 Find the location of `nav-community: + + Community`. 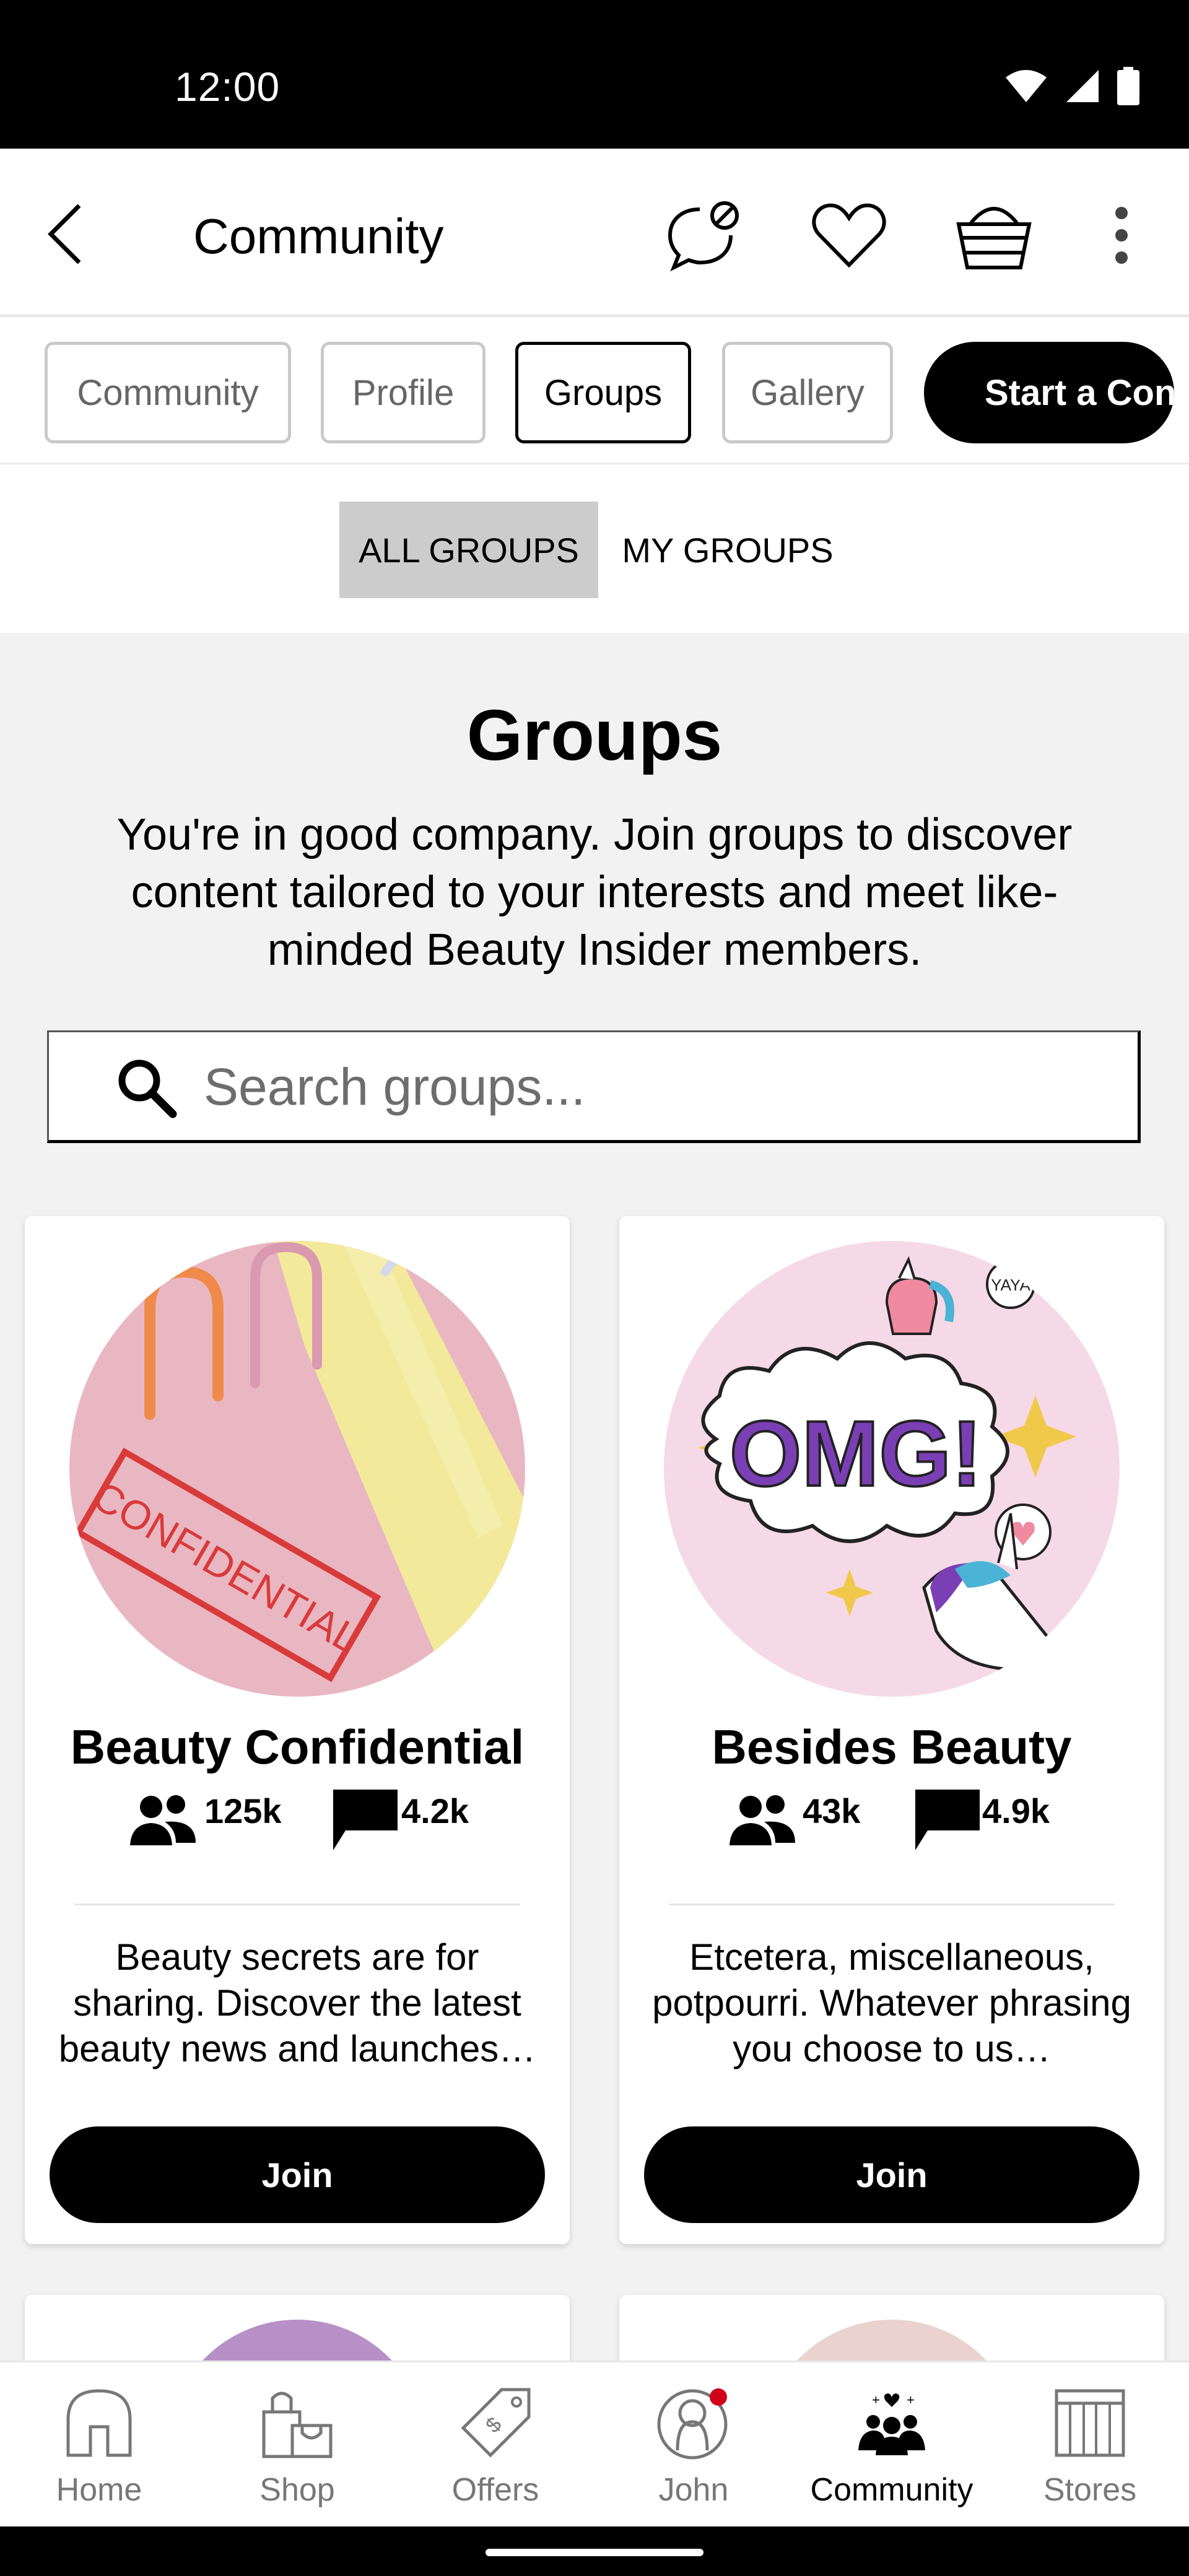

nav-community: + + Community is located at coordinates (892, 2445).